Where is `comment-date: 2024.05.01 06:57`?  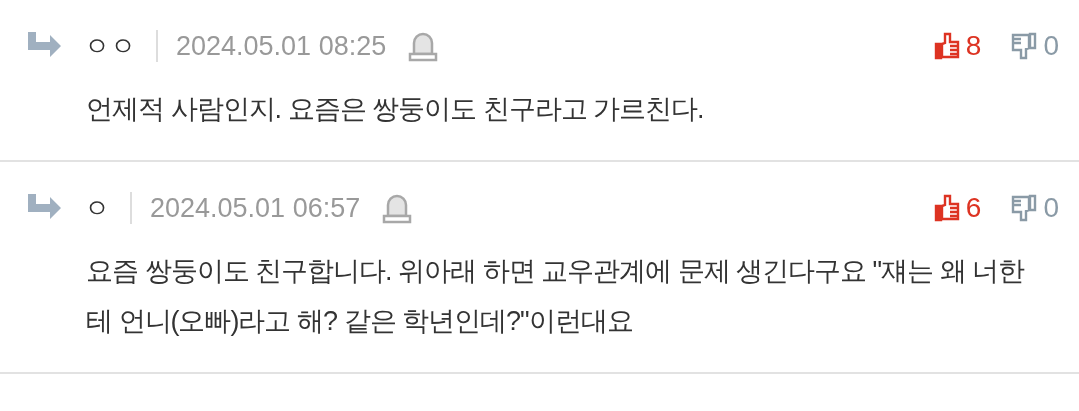
comment-date: 2024.05.01 06:57 is located at coordinates (255, 208).